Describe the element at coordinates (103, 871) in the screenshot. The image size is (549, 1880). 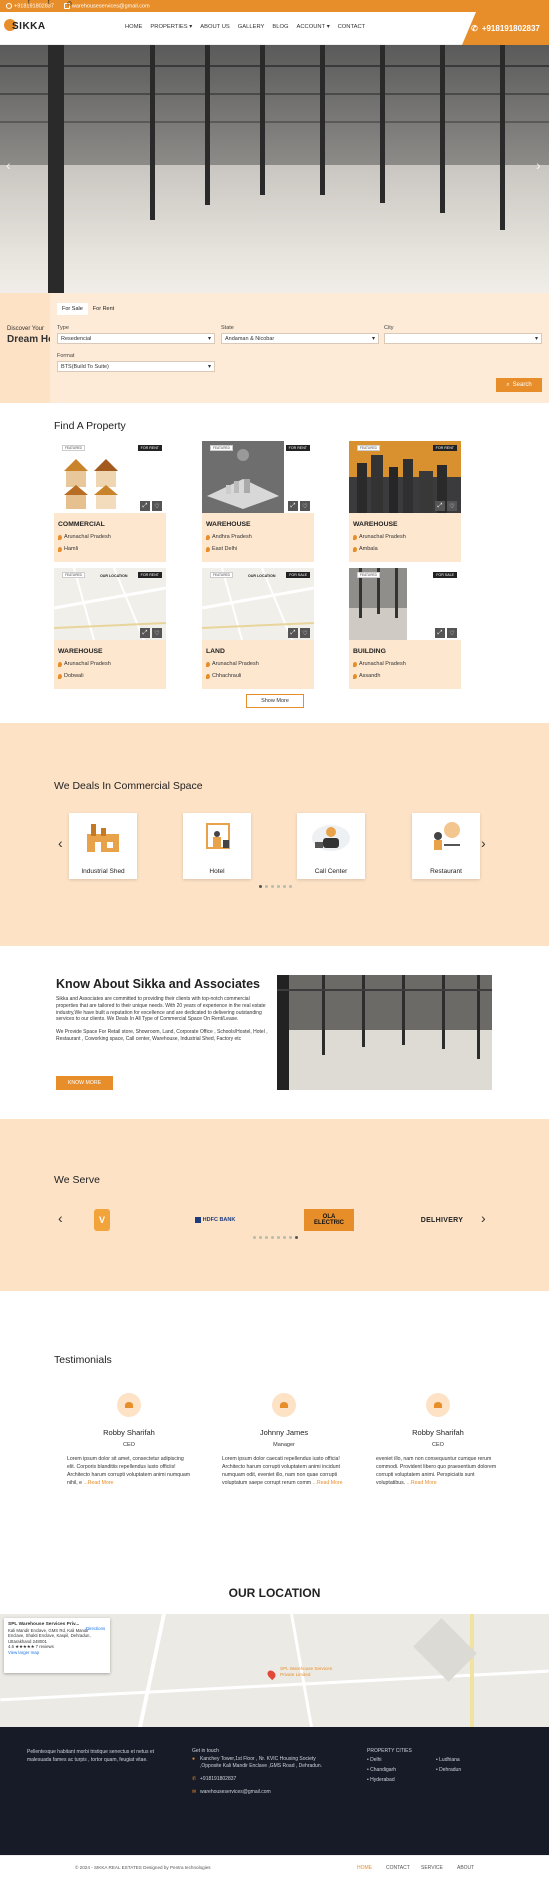
I see `deal-label: Industrial Shed` at that location.